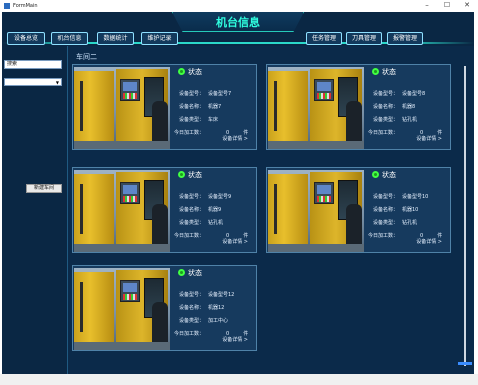 The height and width of the screenshot is (385, 478). Describe the element at coordinates (86, 57) in the screenshot. I see `workshop-label: 车间二` at that location.